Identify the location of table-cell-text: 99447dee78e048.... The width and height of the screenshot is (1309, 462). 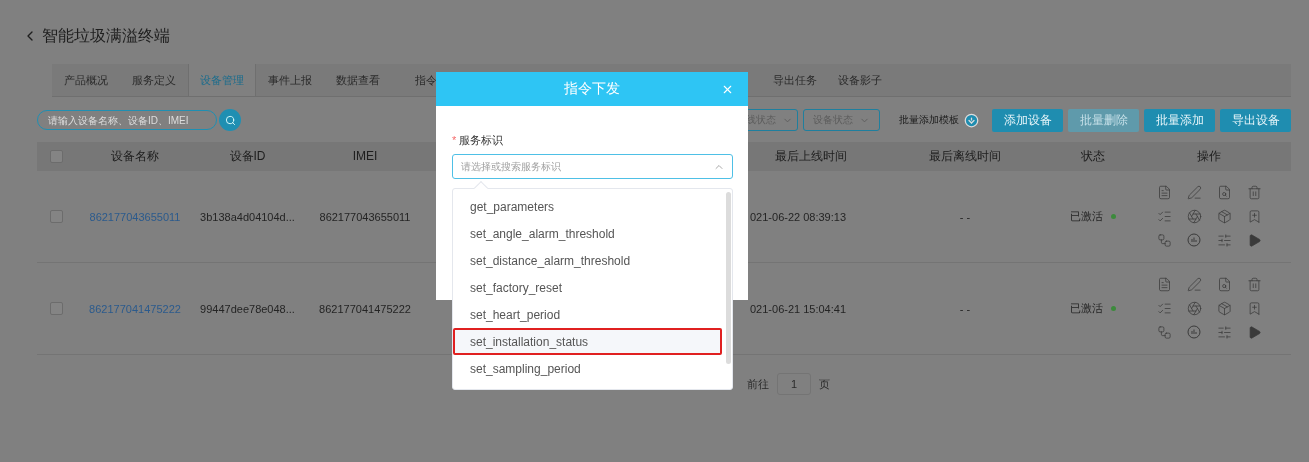
(247, 308).